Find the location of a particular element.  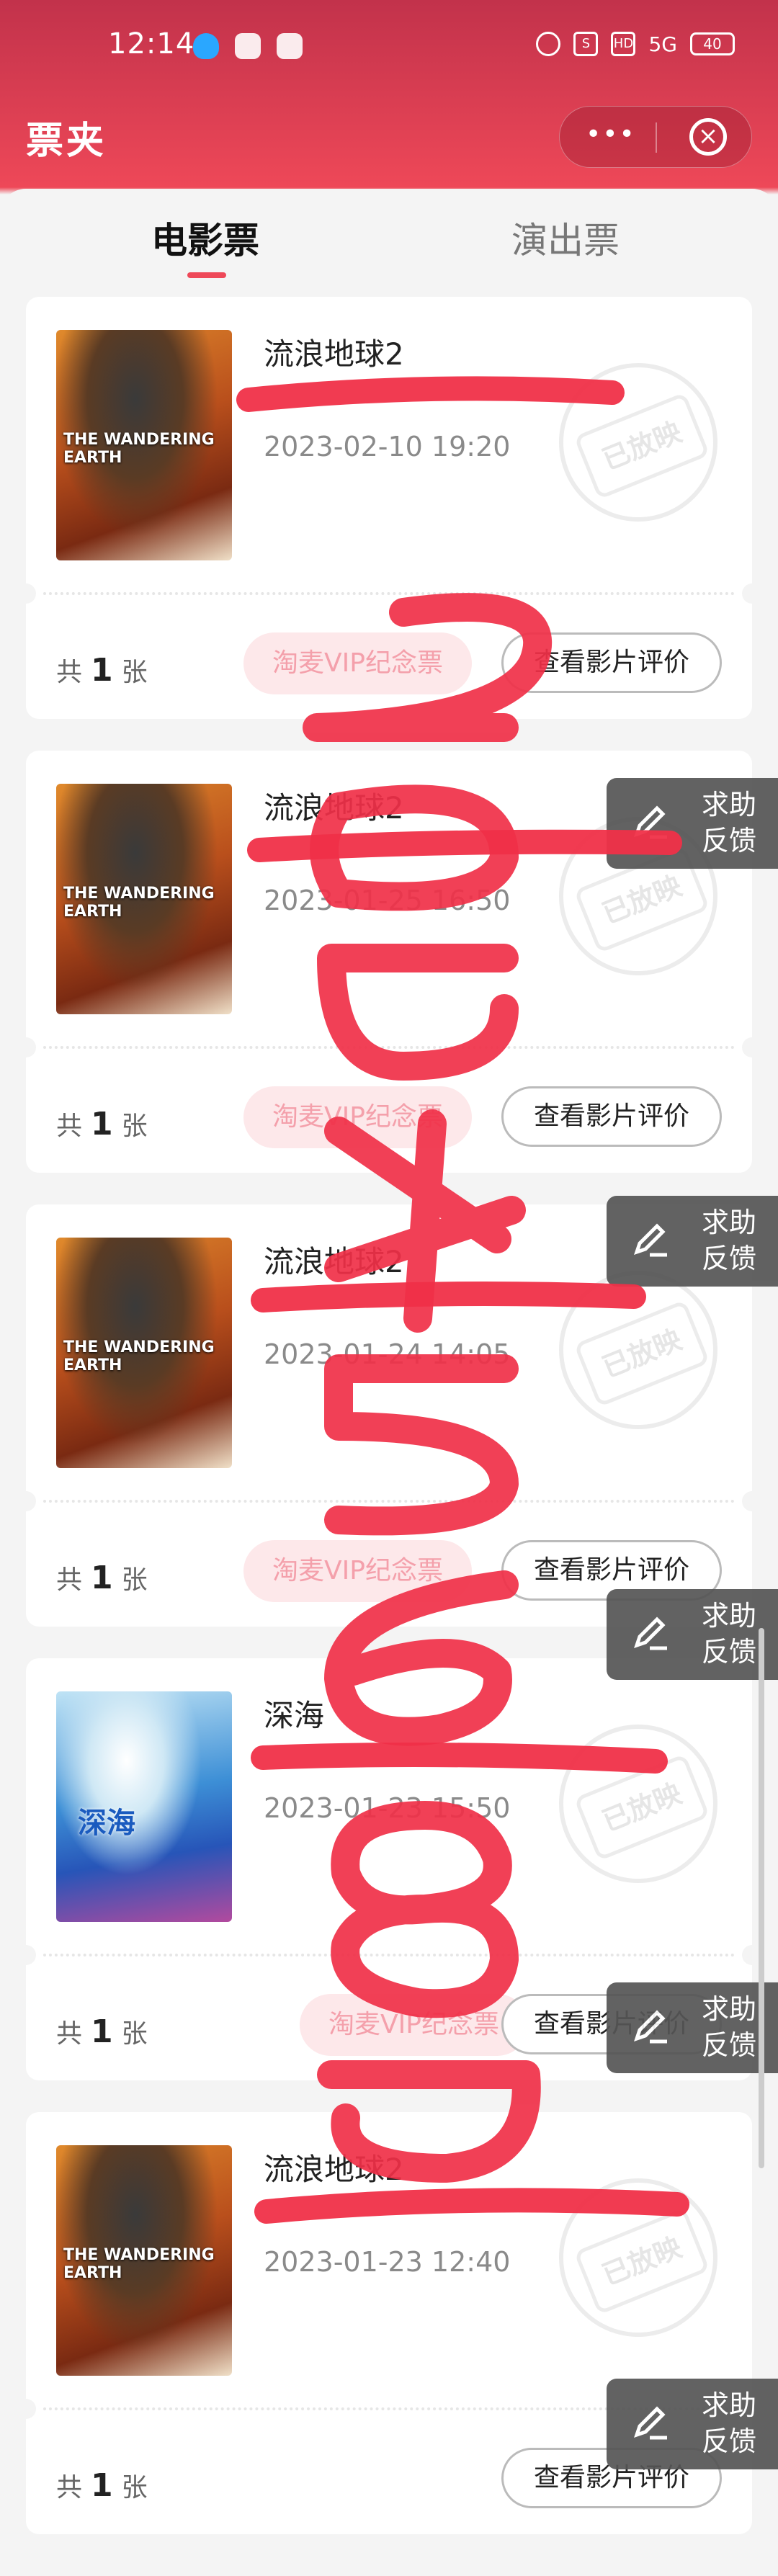

more-icon: ••• is located at coordinates (611, 135).